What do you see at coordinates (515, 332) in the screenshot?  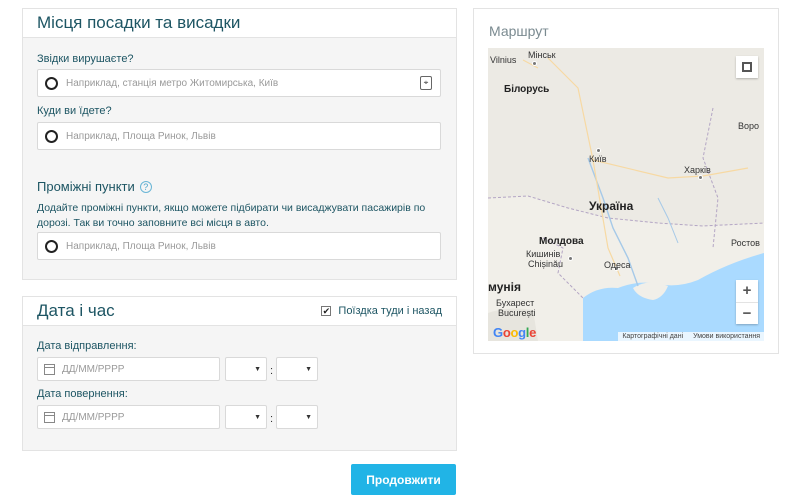 I see `google-logo: Google` at bounding box center [515, 332].